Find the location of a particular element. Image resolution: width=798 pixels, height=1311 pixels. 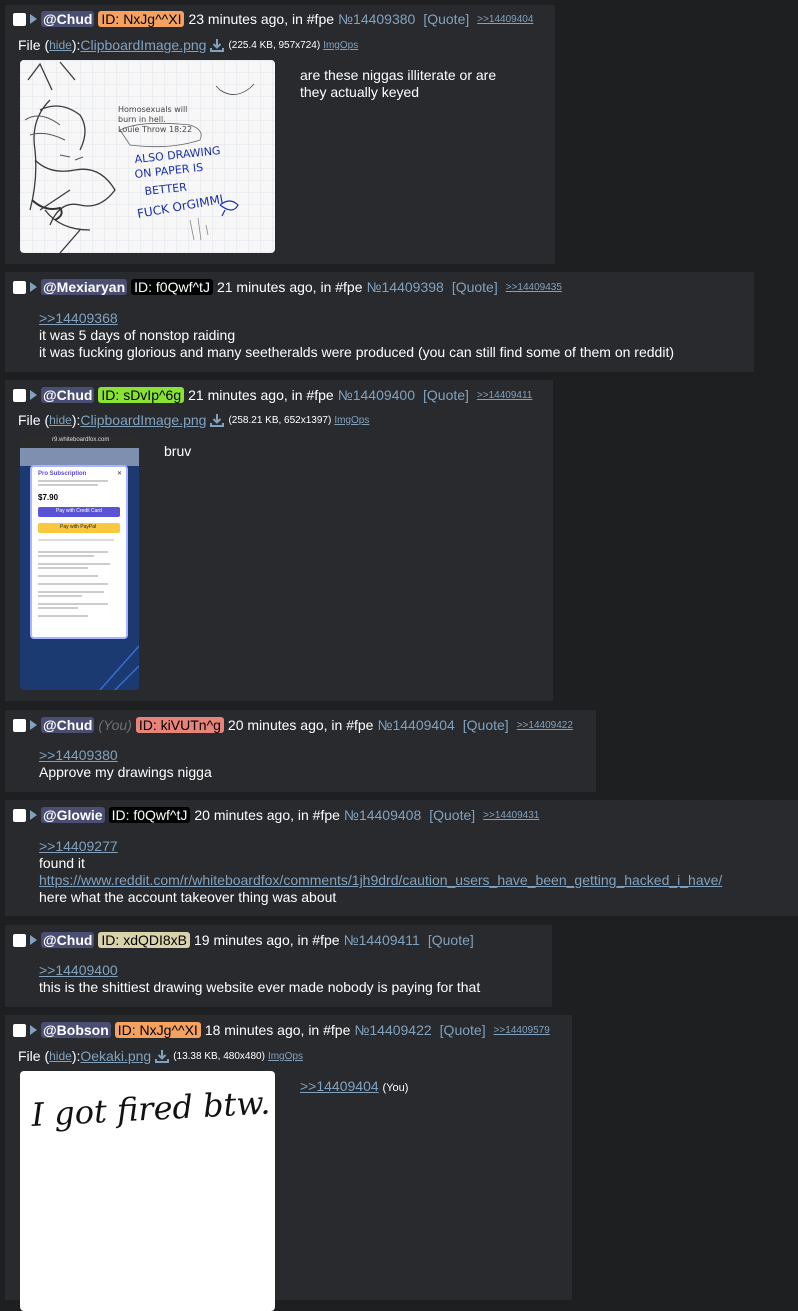

file-name-link: Oekaki.png is located at coordinates (115, 1056).